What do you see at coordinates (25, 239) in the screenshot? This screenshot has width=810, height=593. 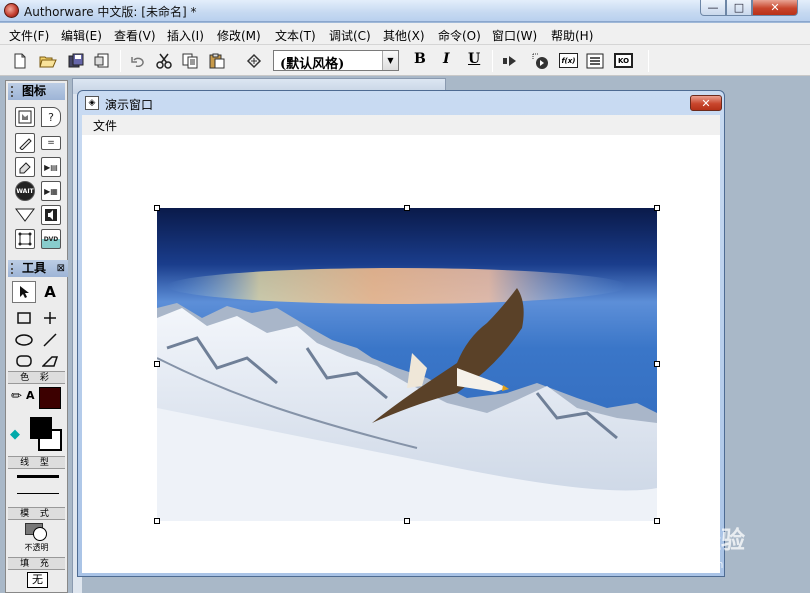 I see `navigate-icon` at bounding box center [25, 239].